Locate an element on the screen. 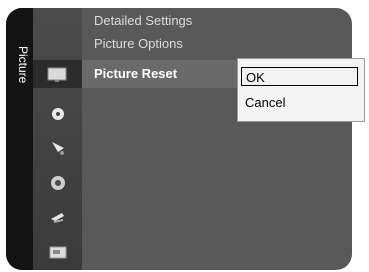 Image resolution: width=369 pixels, height=272 pixels. application-icon is located at coordinates (58, 251).